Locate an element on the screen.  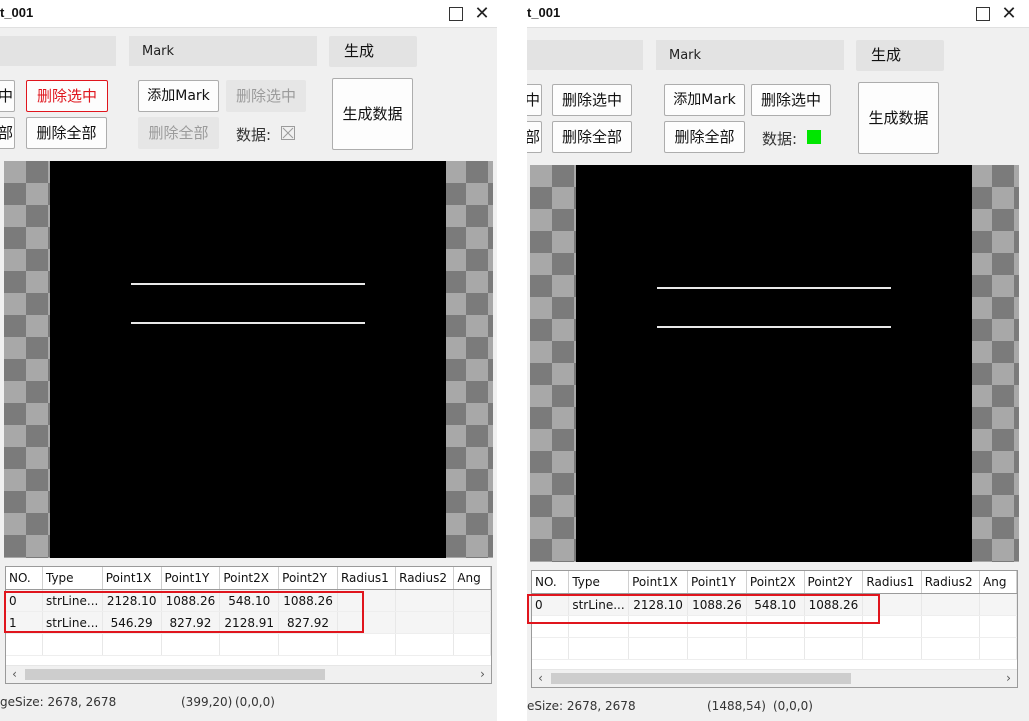
table-cell: 0 is located at coordinates (551, 604).